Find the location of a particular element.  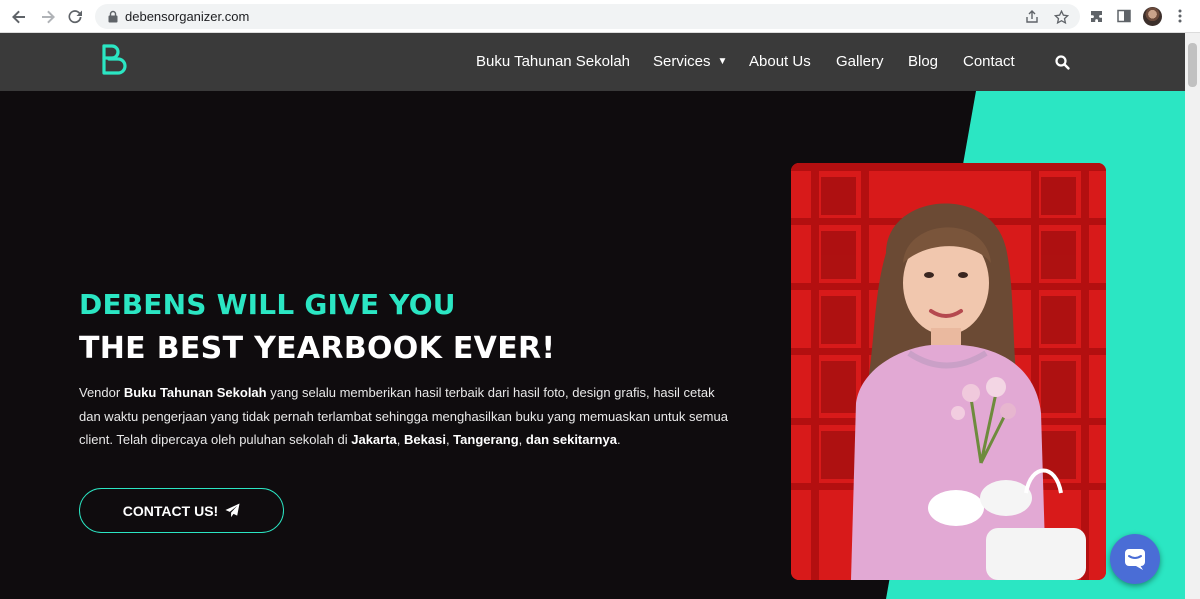

url-text: debensorganizer.com is located at coordinates (187, 16).